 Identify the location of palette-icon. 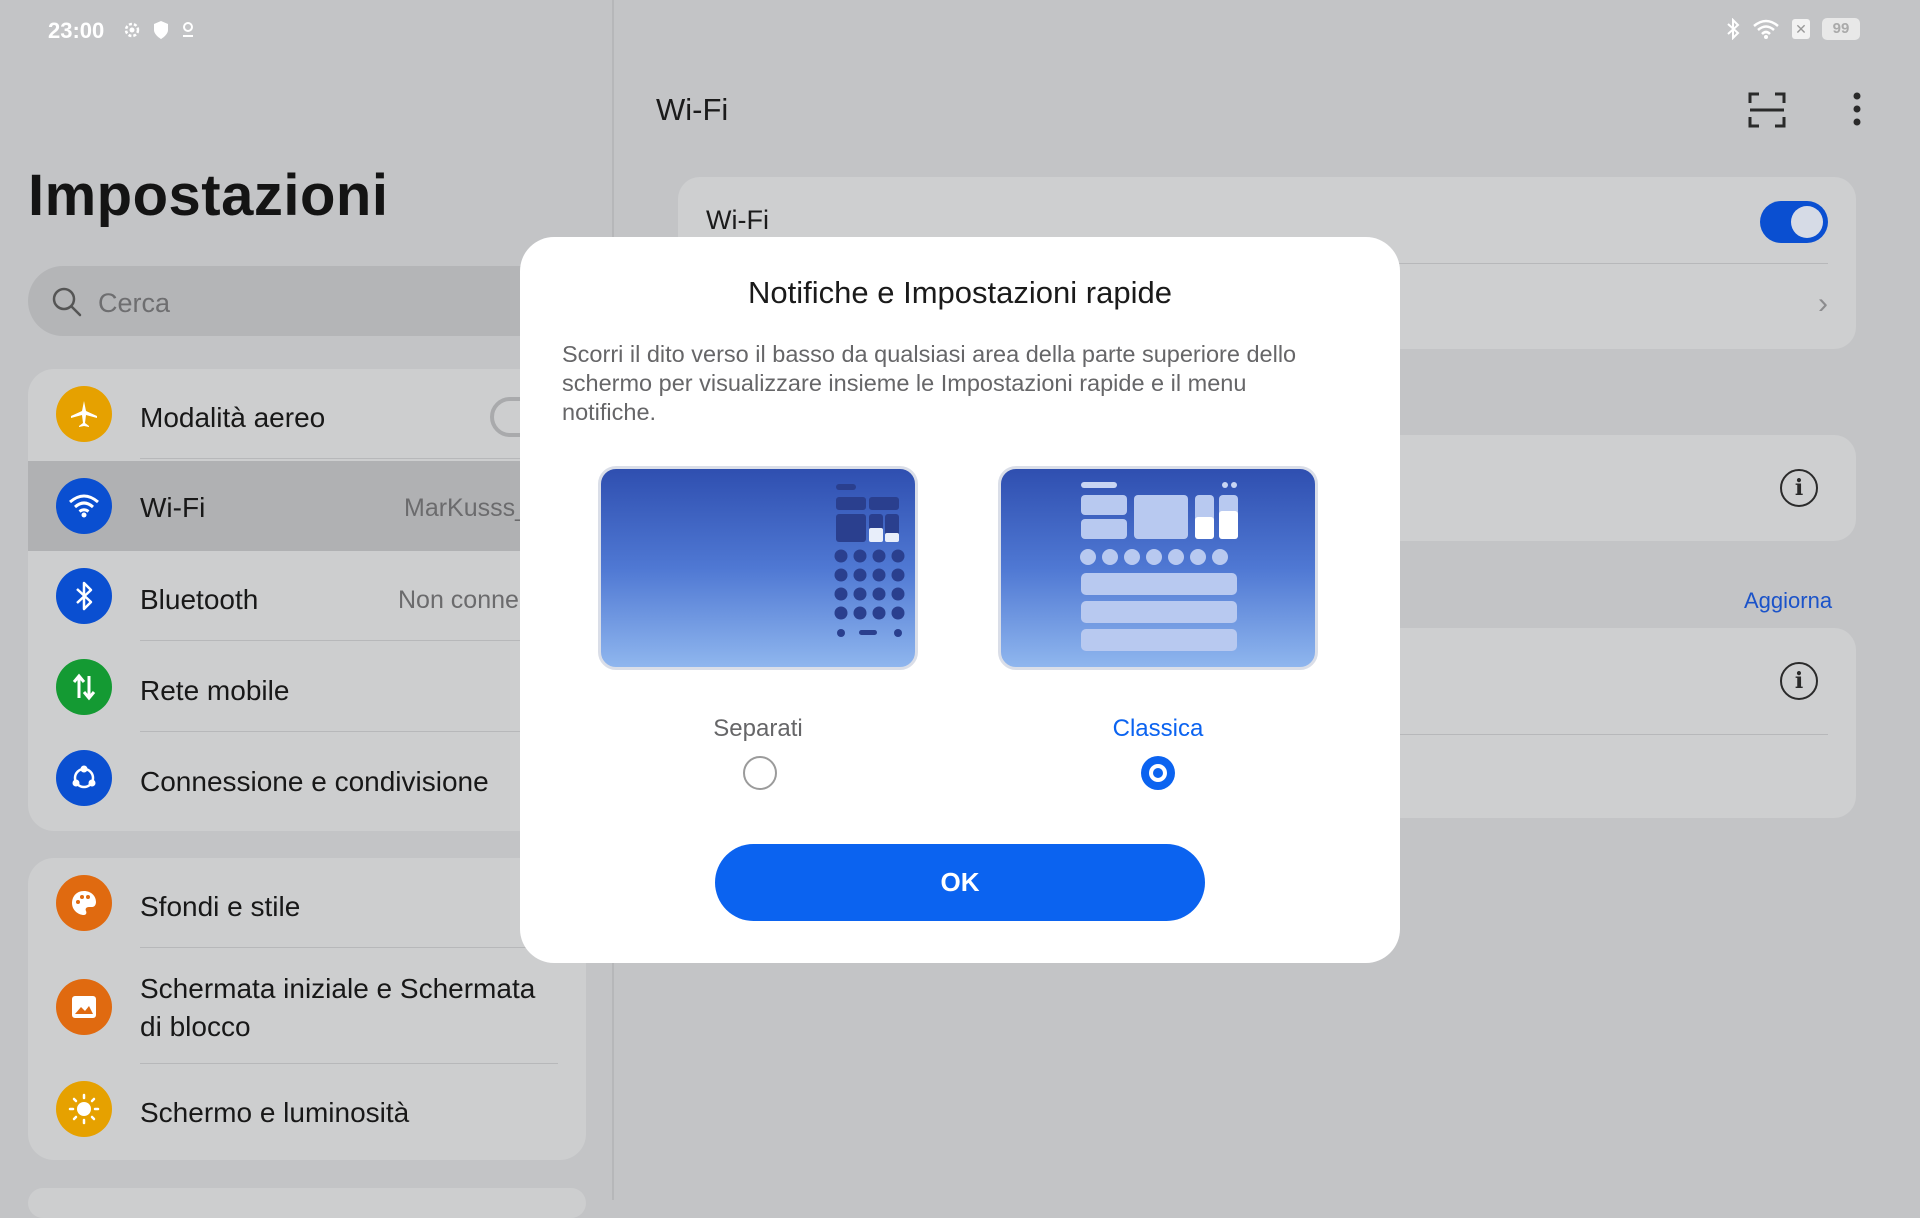
(84, 903).